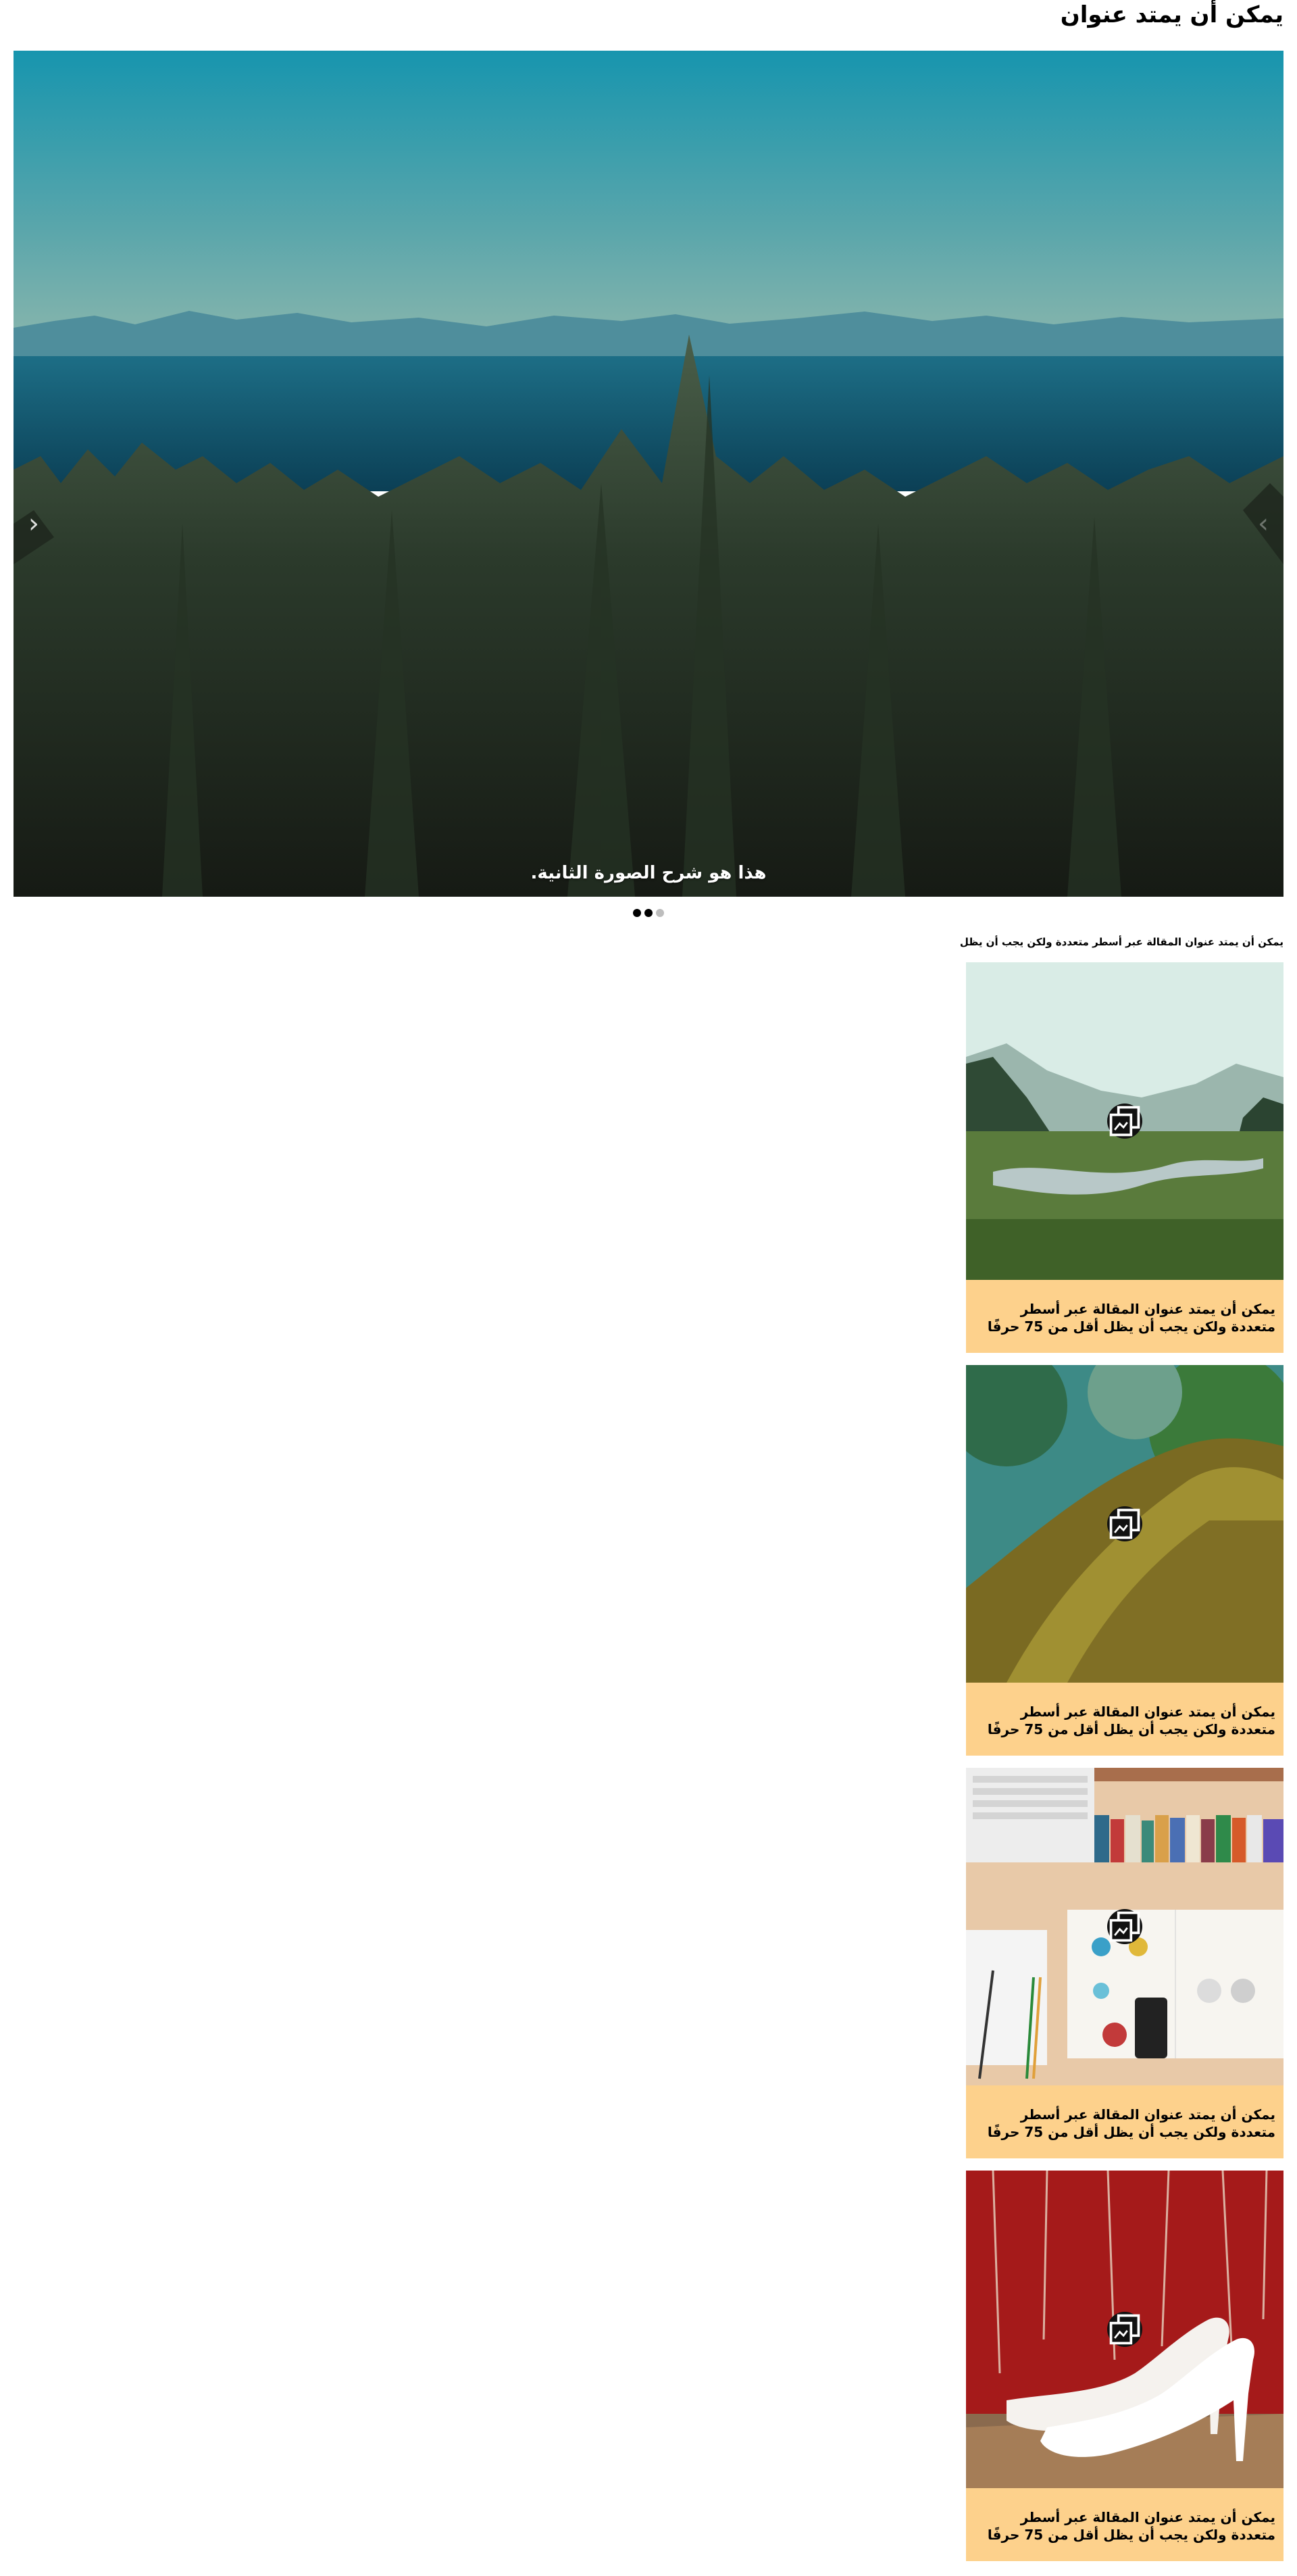  I want to click on slider-pagination, so click(648, 913).